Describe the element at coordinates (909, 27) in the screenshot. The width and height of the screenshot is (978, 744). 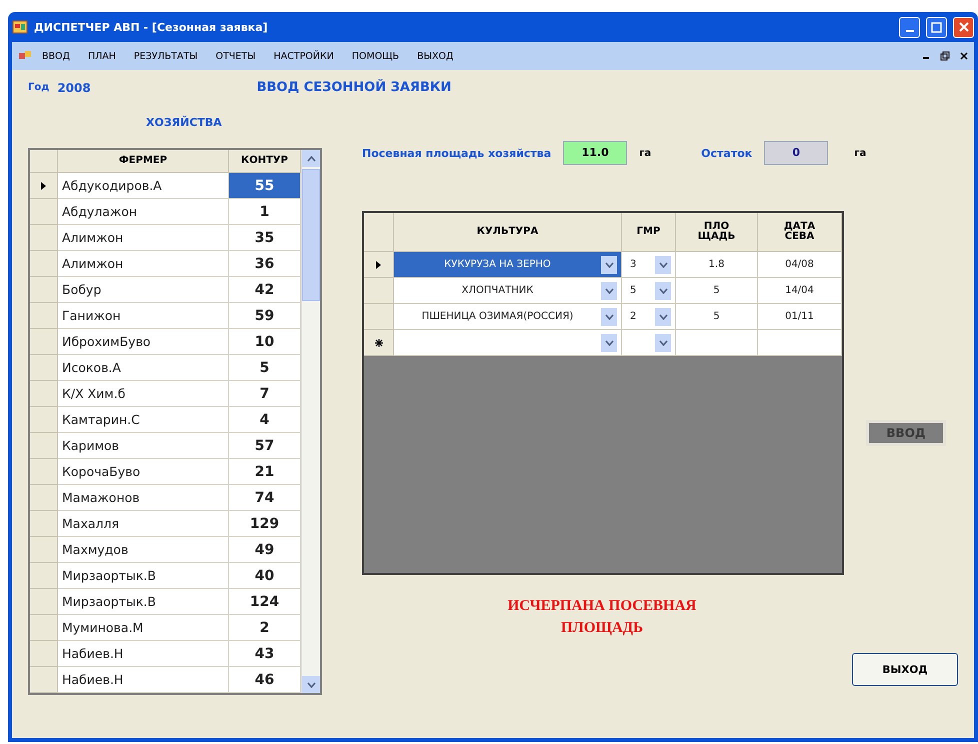
I see `minimize-button` at that location.